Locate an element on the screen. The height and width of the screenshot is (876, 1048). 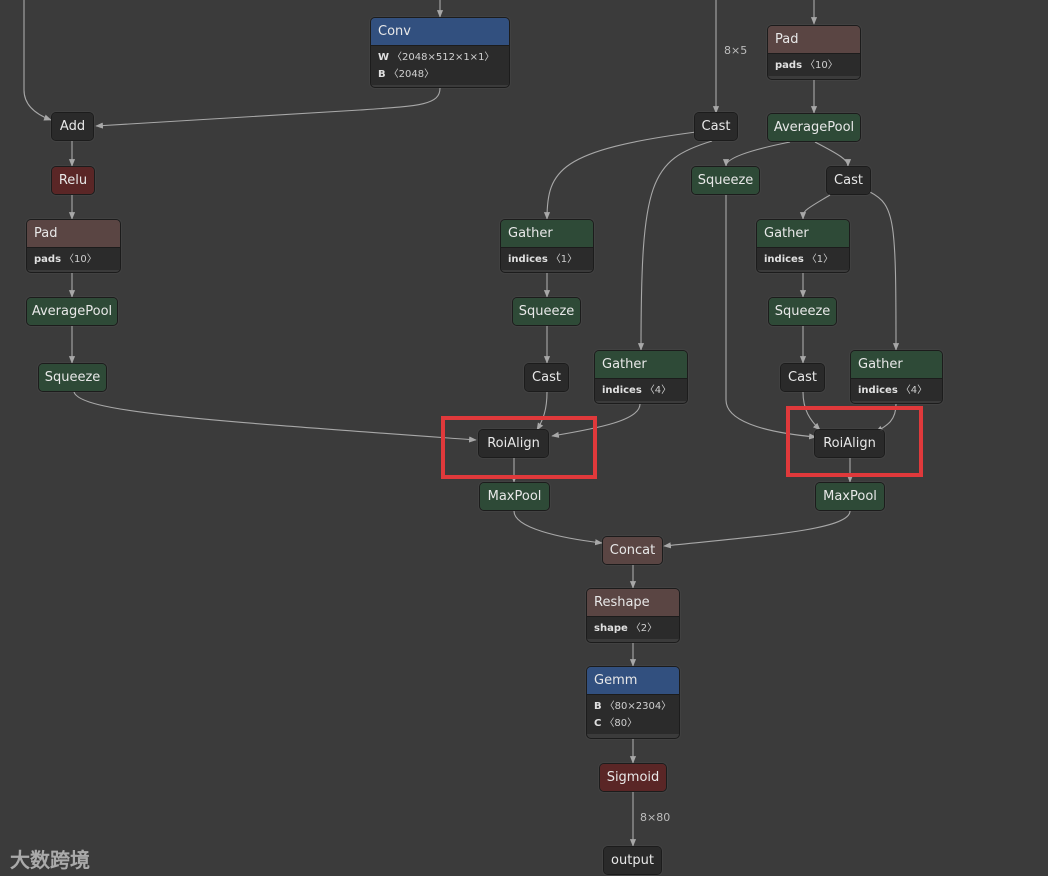
node-gather4-mid-label: Gather is located at coordinates (641, 364).